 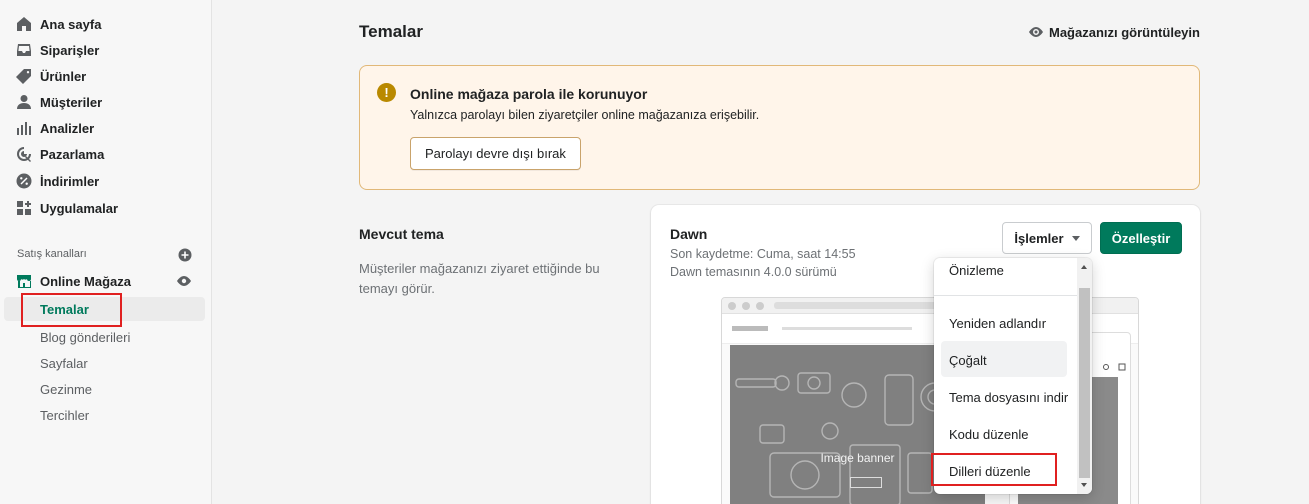 What do you see at coordinates (71, 24) in the screenshot?
I see `sidebar-item-label: Ana sayfa` at bounding box center [71, 24].